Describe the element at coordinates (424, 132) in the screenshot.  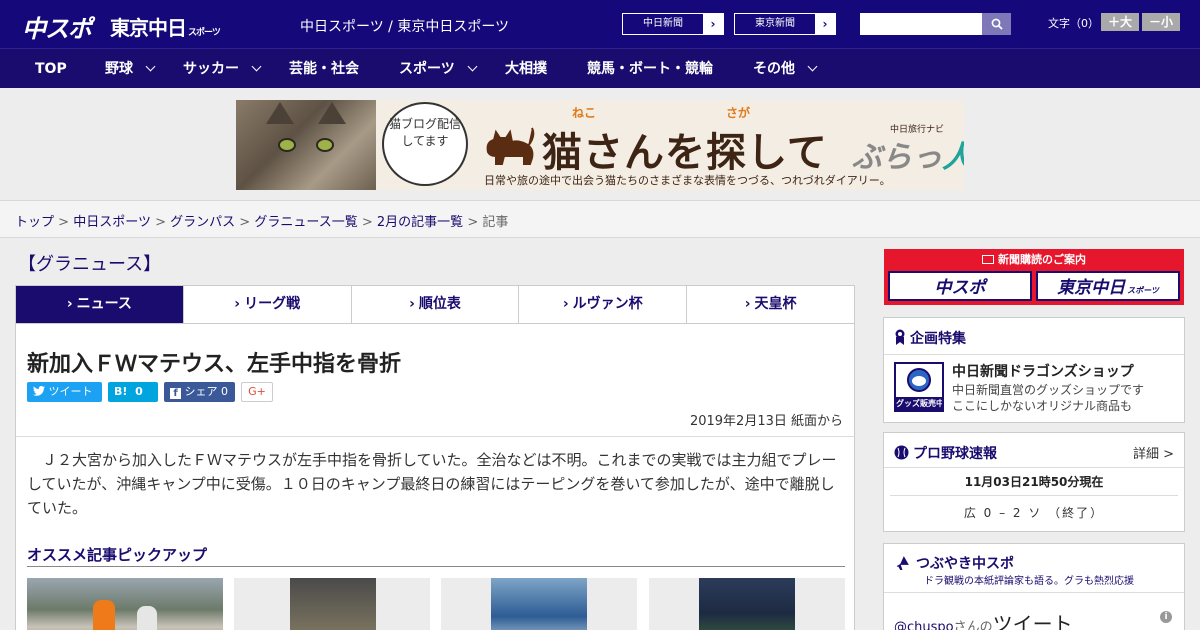
I see `bubble-text: 猫ブログ配信してます` at that location.